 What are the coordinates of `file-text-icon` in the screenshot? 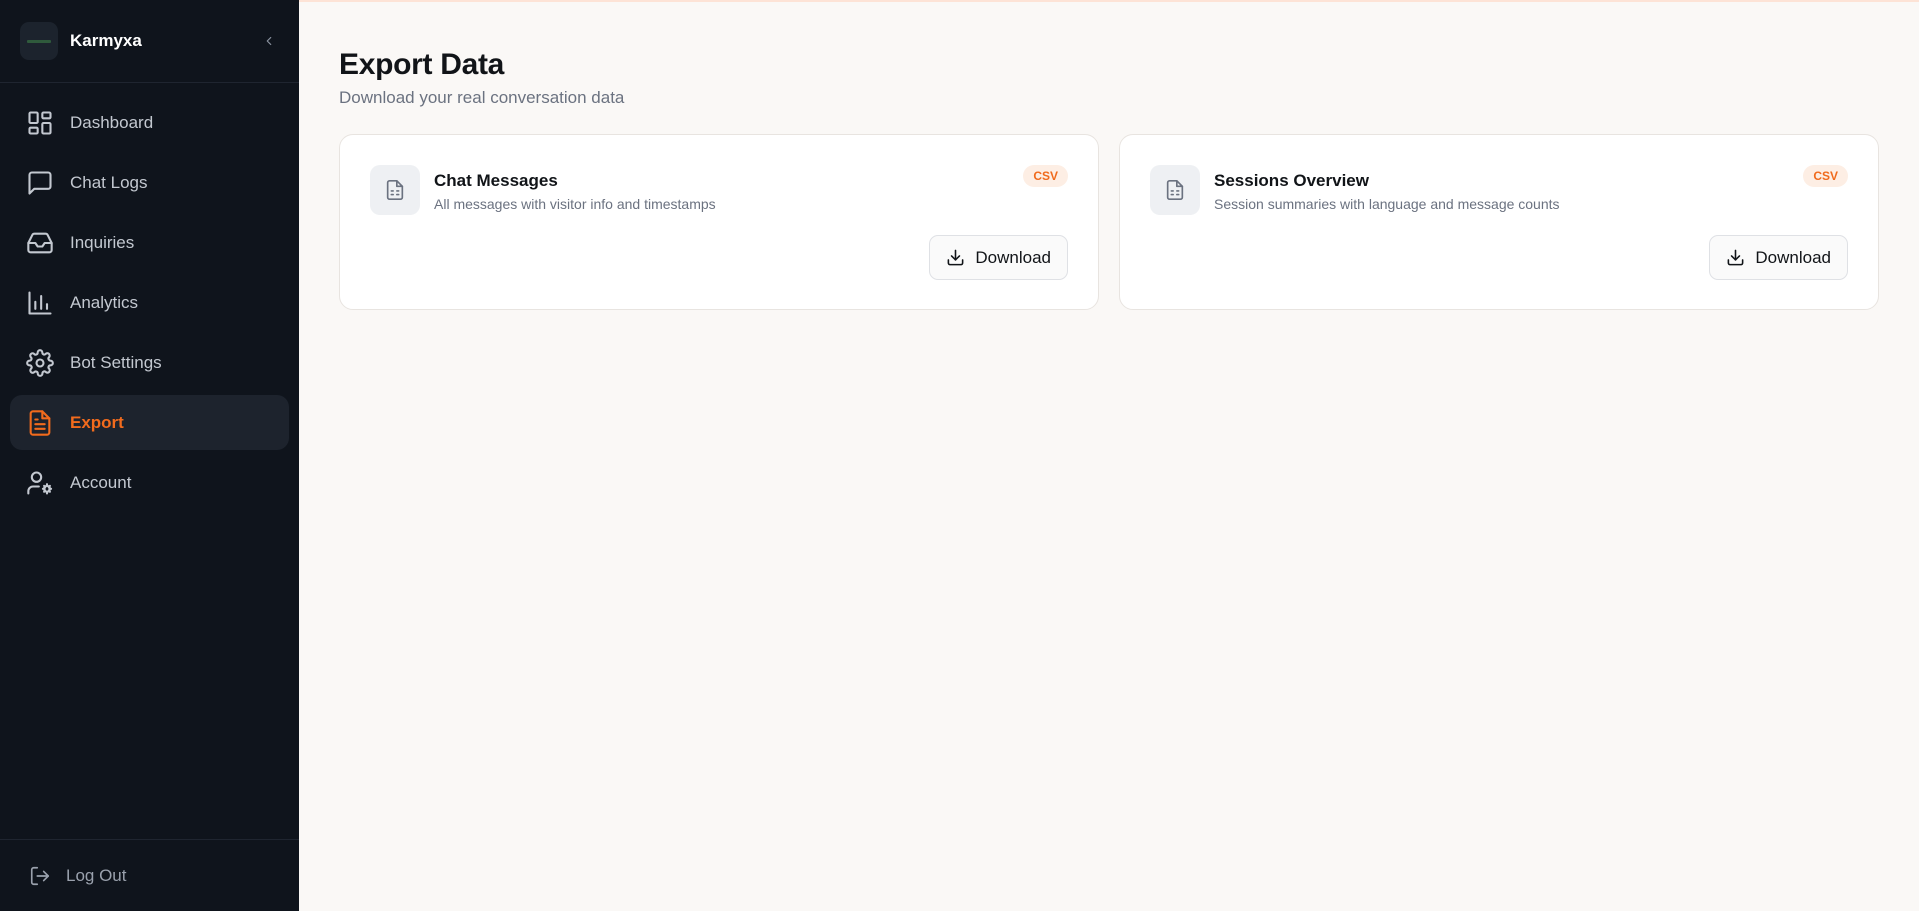 It's located at (40, 422).